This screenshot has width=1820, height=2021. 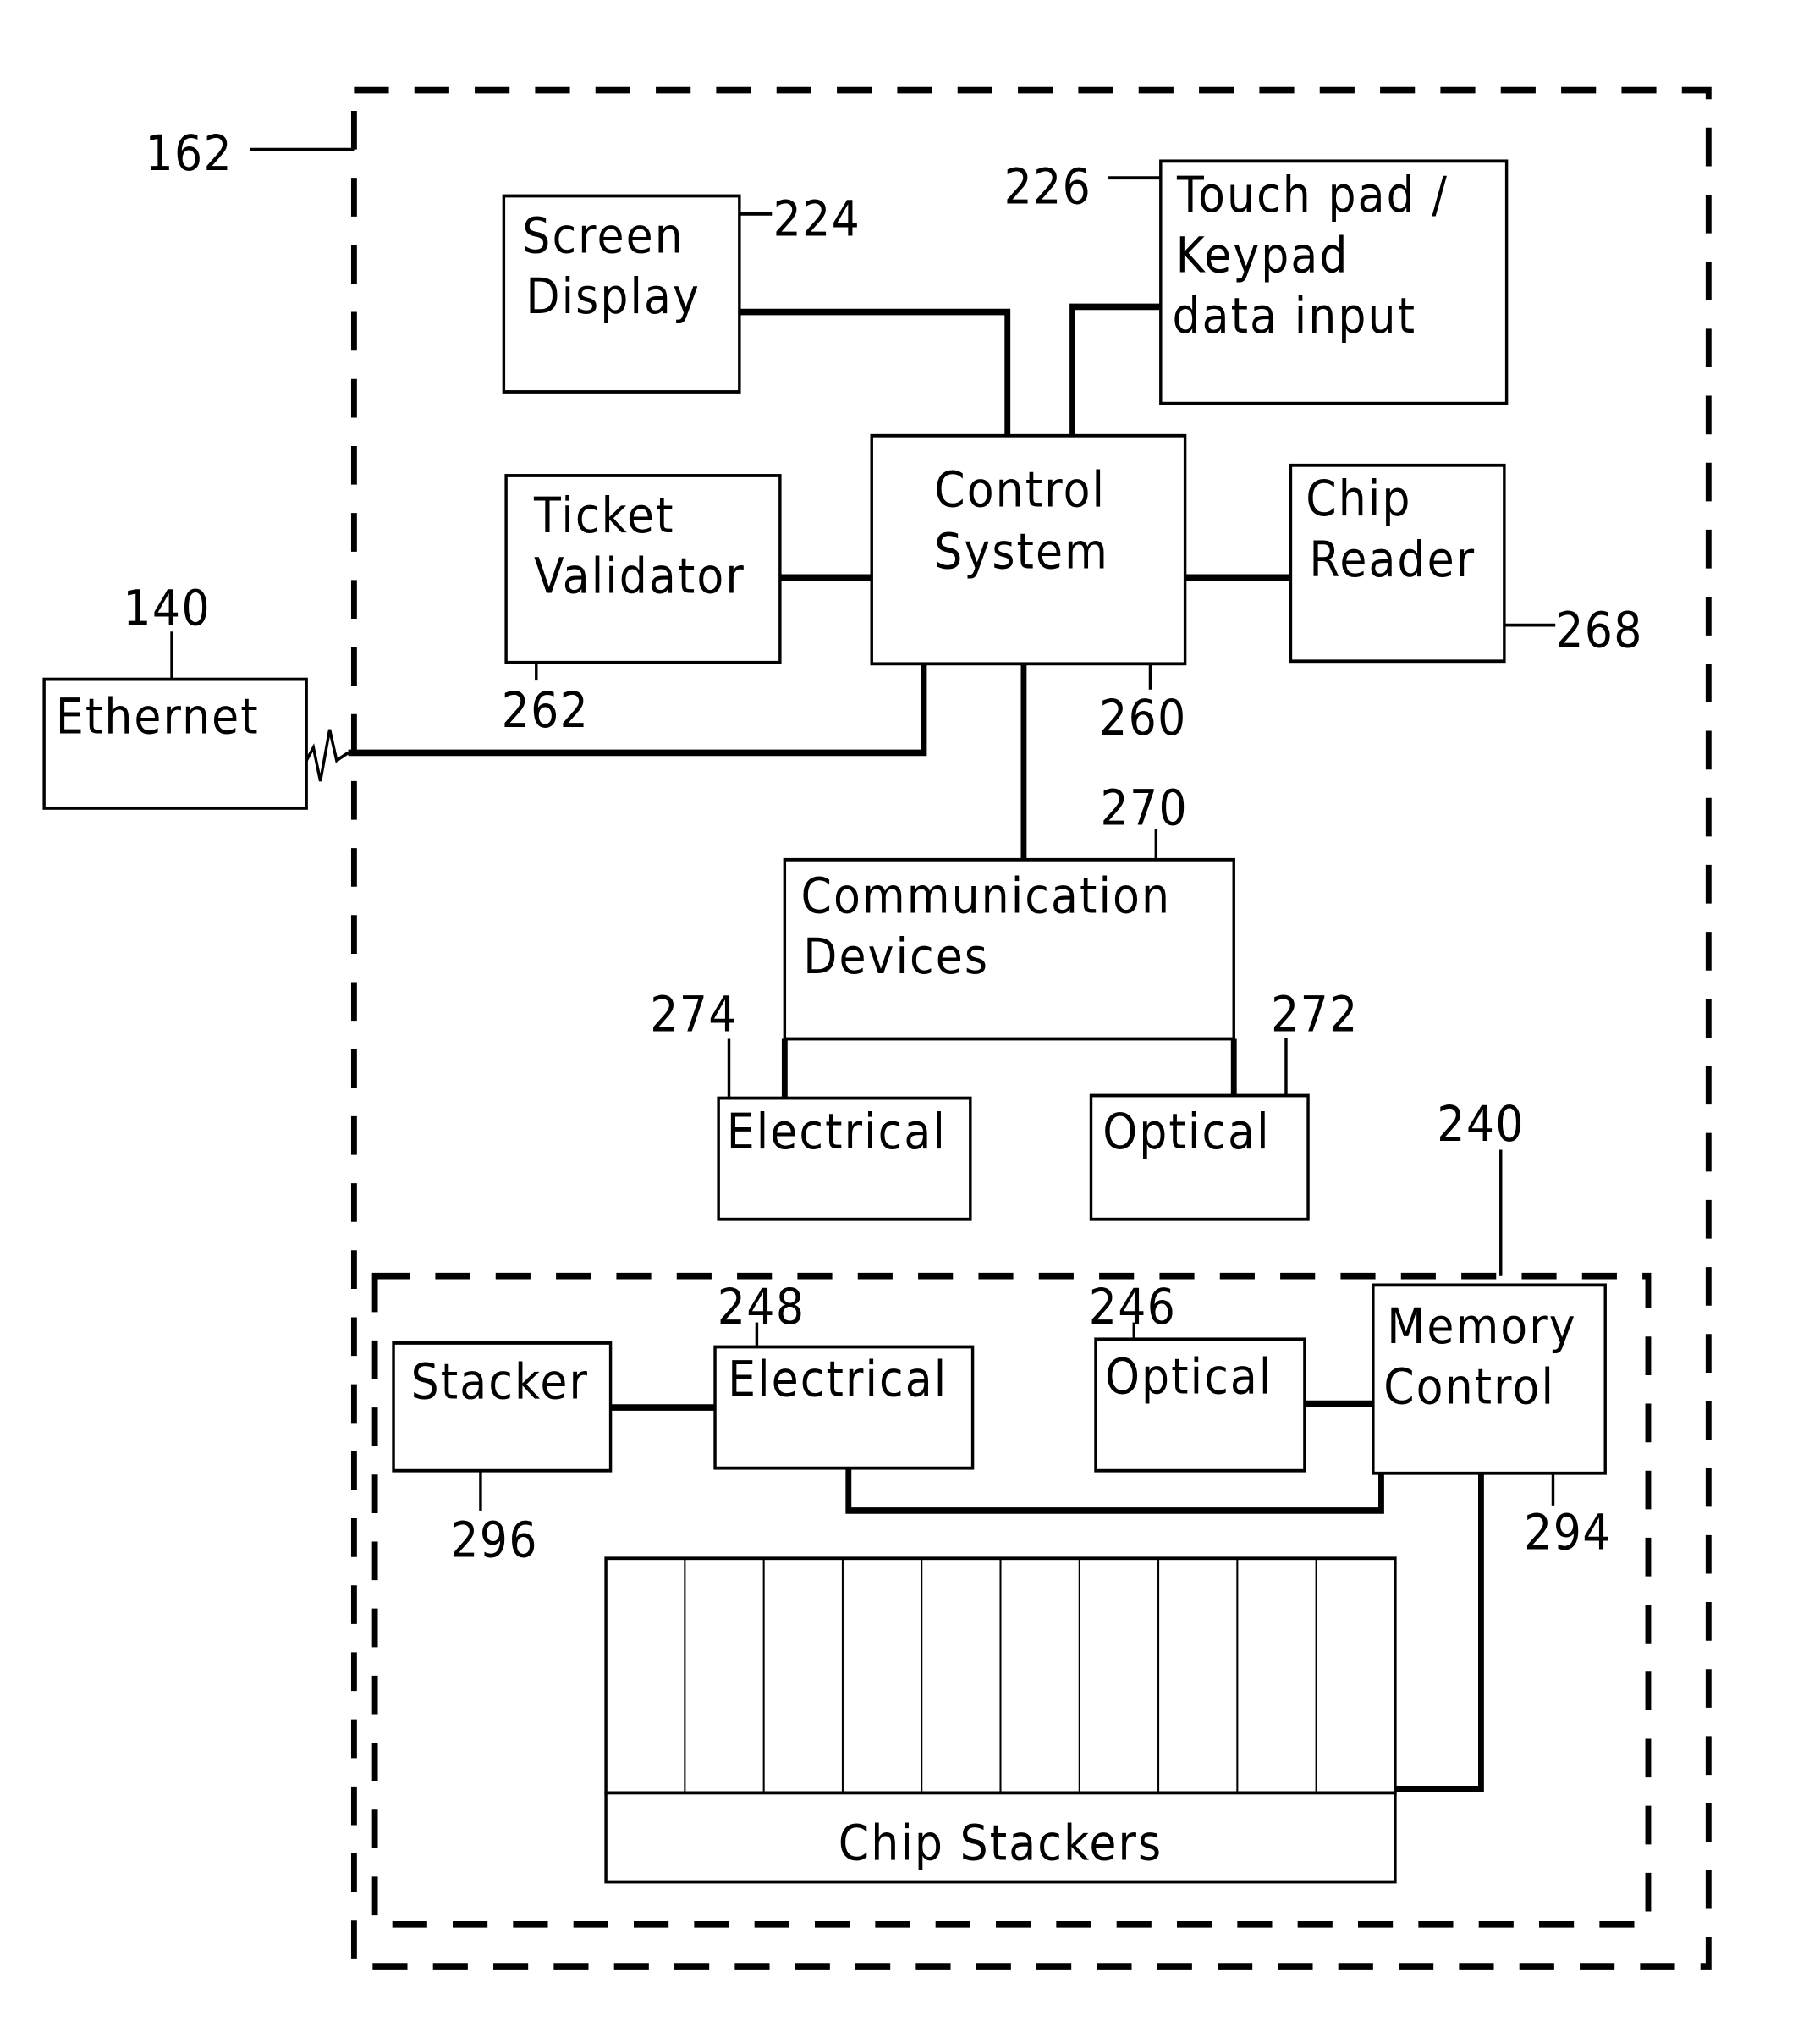 What do you see at coordinates (1022, 551) in the screenshot?
I see `svg-text: System` at bounding box center [1022, 551].